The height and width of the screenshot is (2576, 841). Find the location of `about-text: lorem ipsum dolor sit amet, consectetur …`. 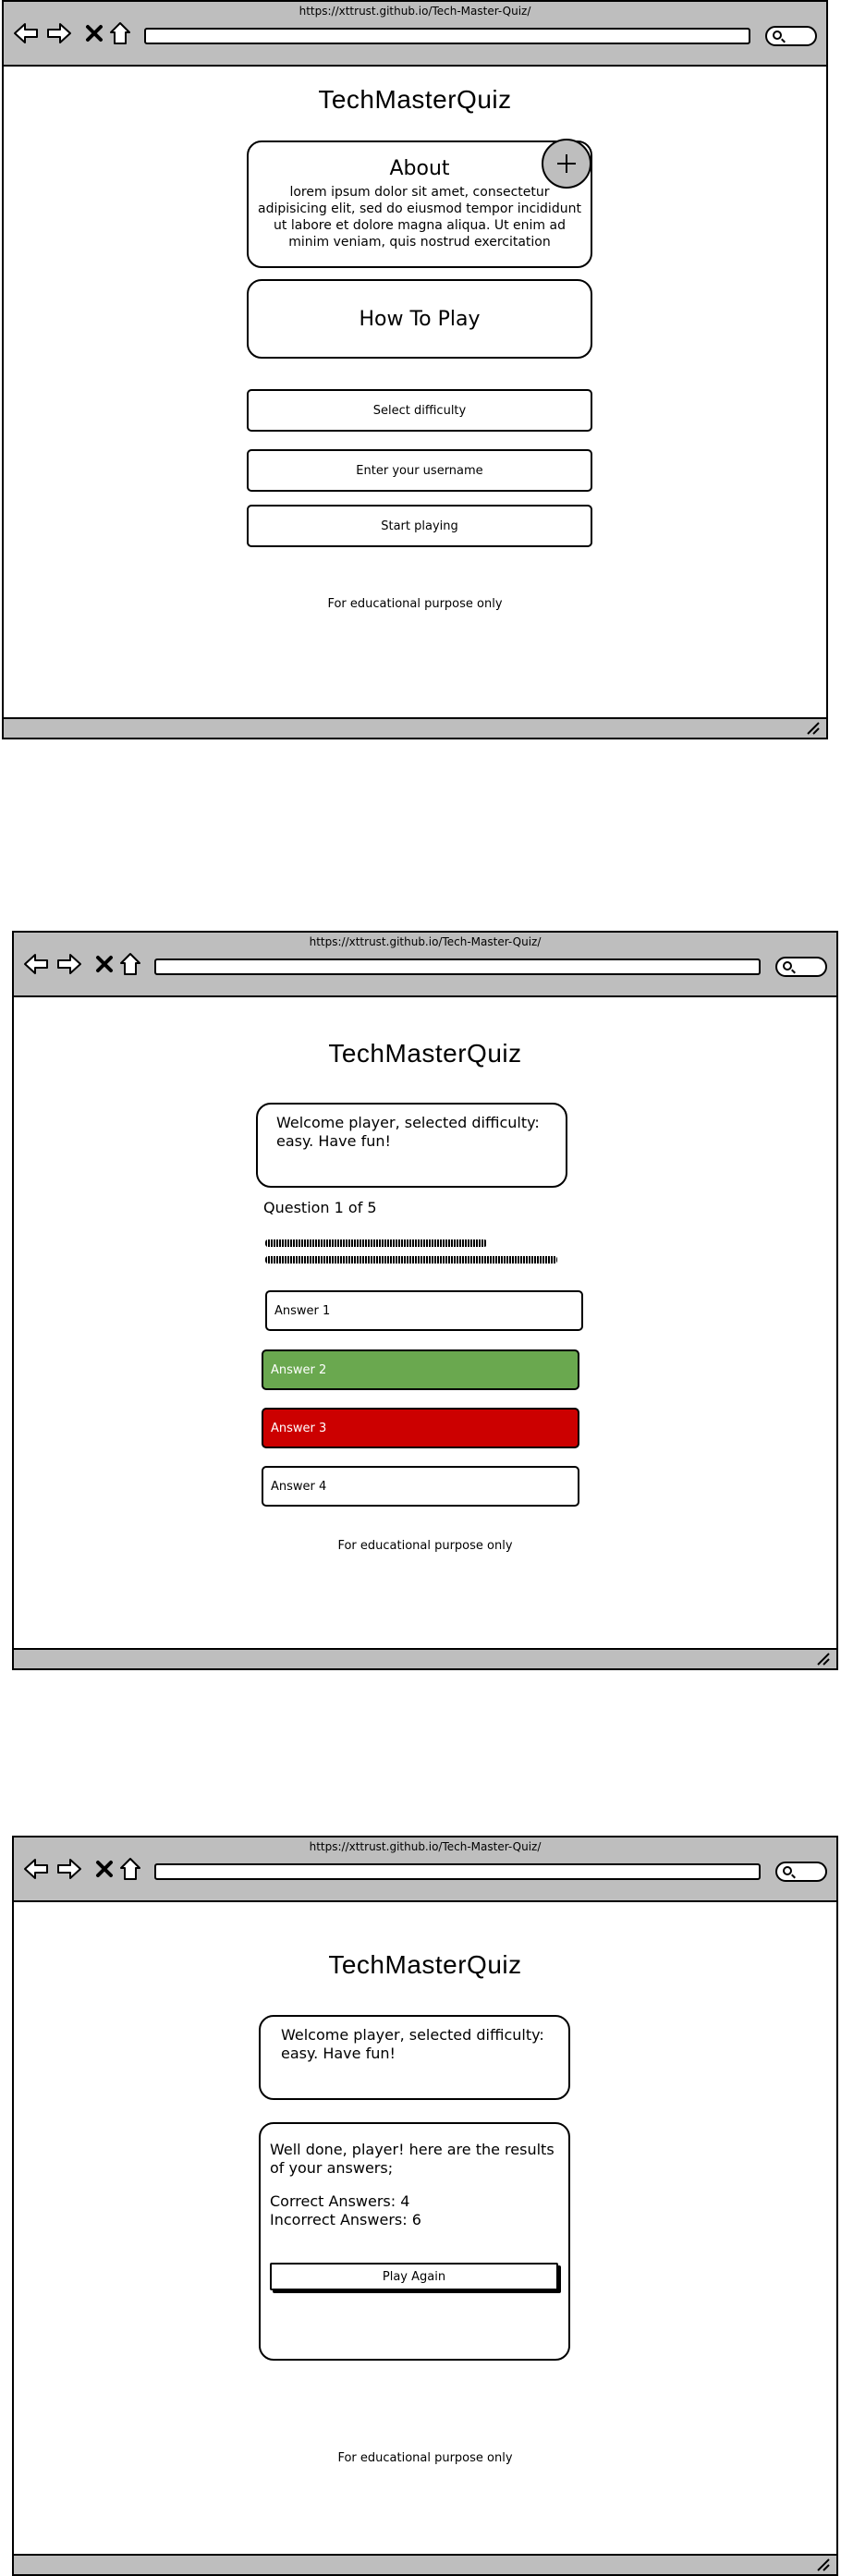

about-text: lorem ipsum dolor sit amet, consectetur … is located at coordinates (419, 217).